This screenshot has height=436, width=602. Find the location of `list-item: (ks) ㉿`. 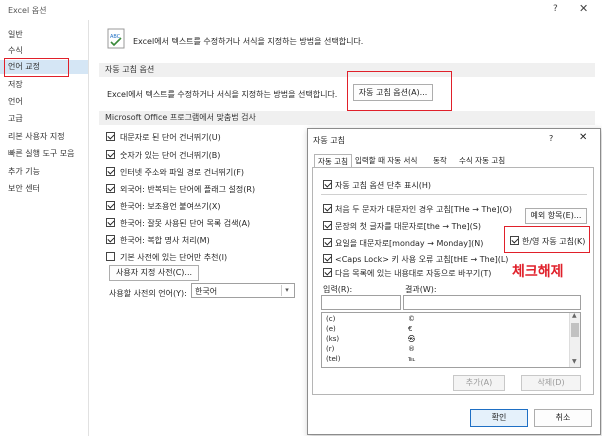

list-item: (ks) ㉿ is located at coordinates (444, 339).